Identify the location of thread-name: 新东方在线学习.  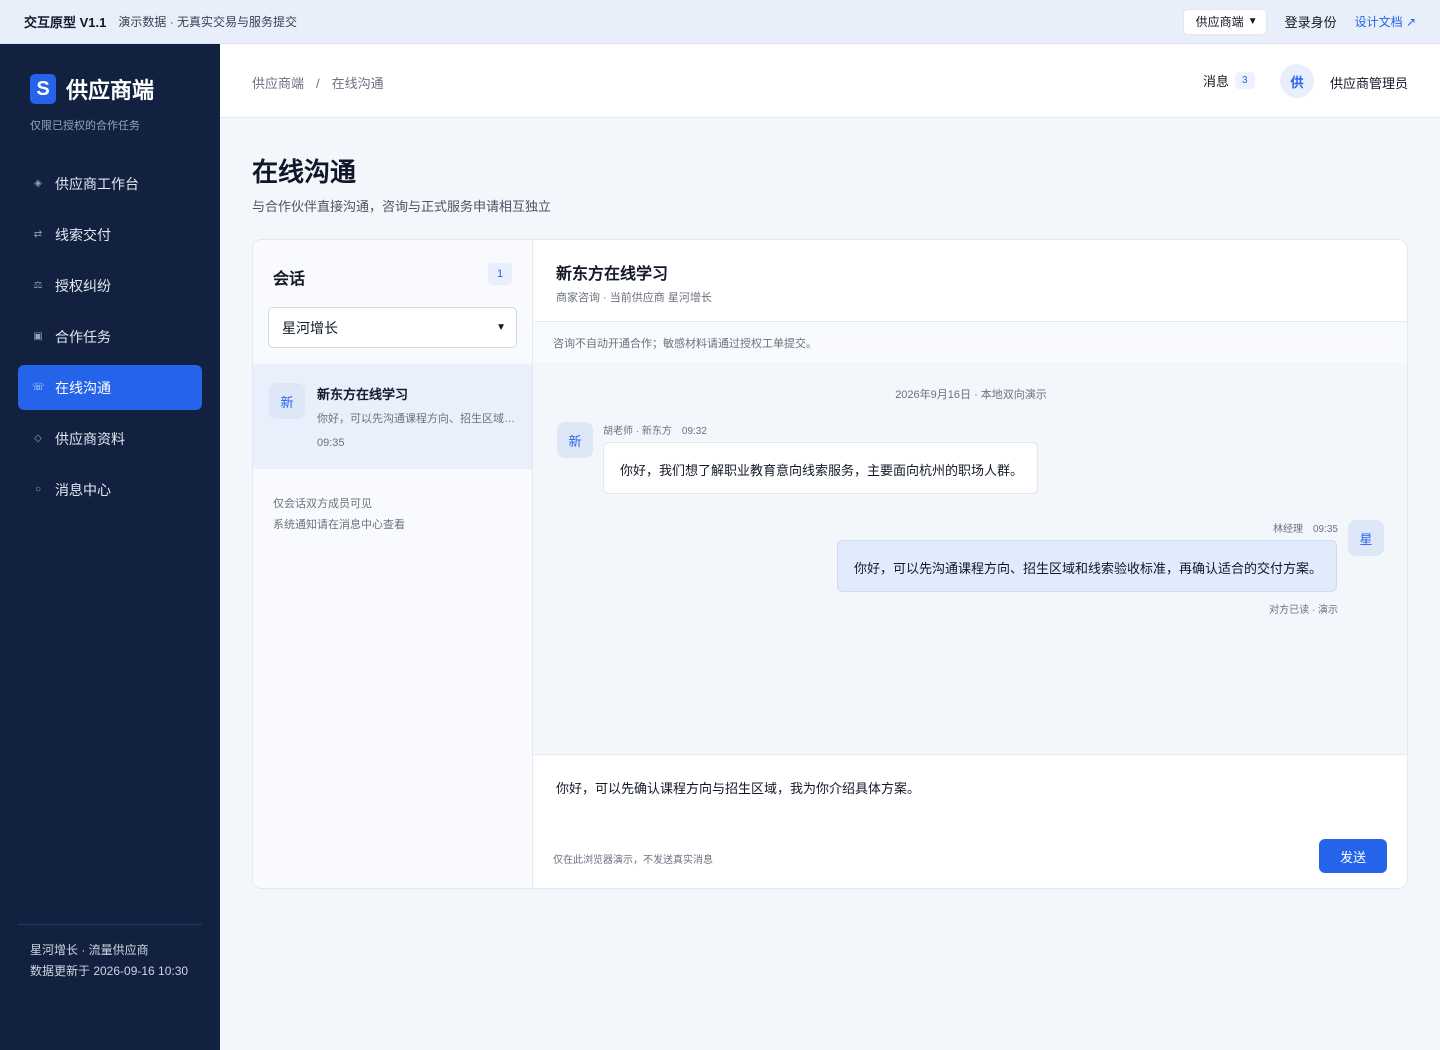
(363, 394).